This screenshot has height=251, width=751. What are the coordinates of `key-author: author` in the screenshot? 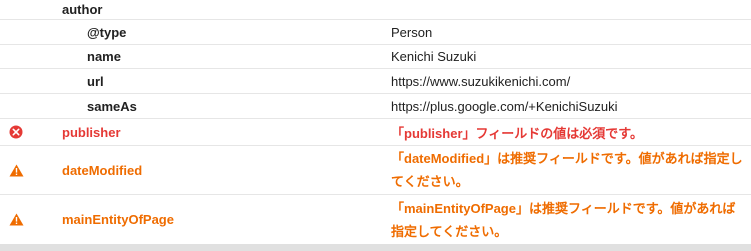 It's located at (82, 9).